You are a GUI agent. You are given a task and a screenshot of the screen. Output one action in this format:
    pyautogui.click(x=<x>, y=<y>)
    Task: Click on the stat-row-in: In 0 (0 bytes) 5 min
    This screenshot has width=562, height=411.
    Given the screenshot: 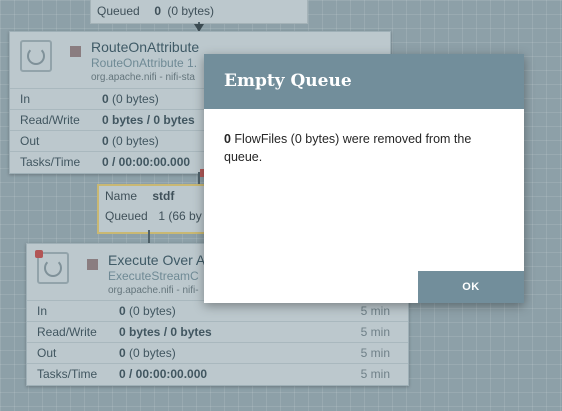 What is the action you would take?
    pyautogui.click(x=217, y=310)
    